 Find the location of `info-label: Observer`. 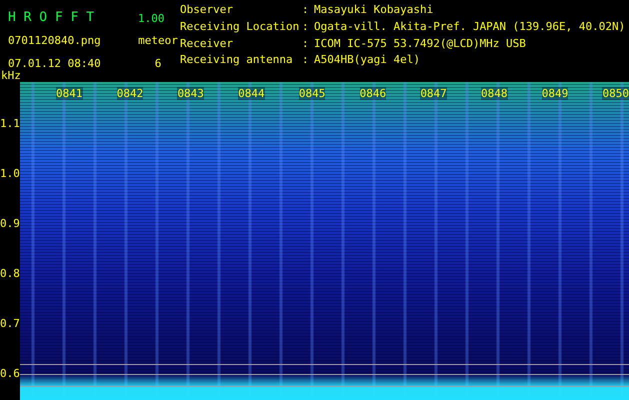

info-label: Observer is located at coordinates (207, 10).